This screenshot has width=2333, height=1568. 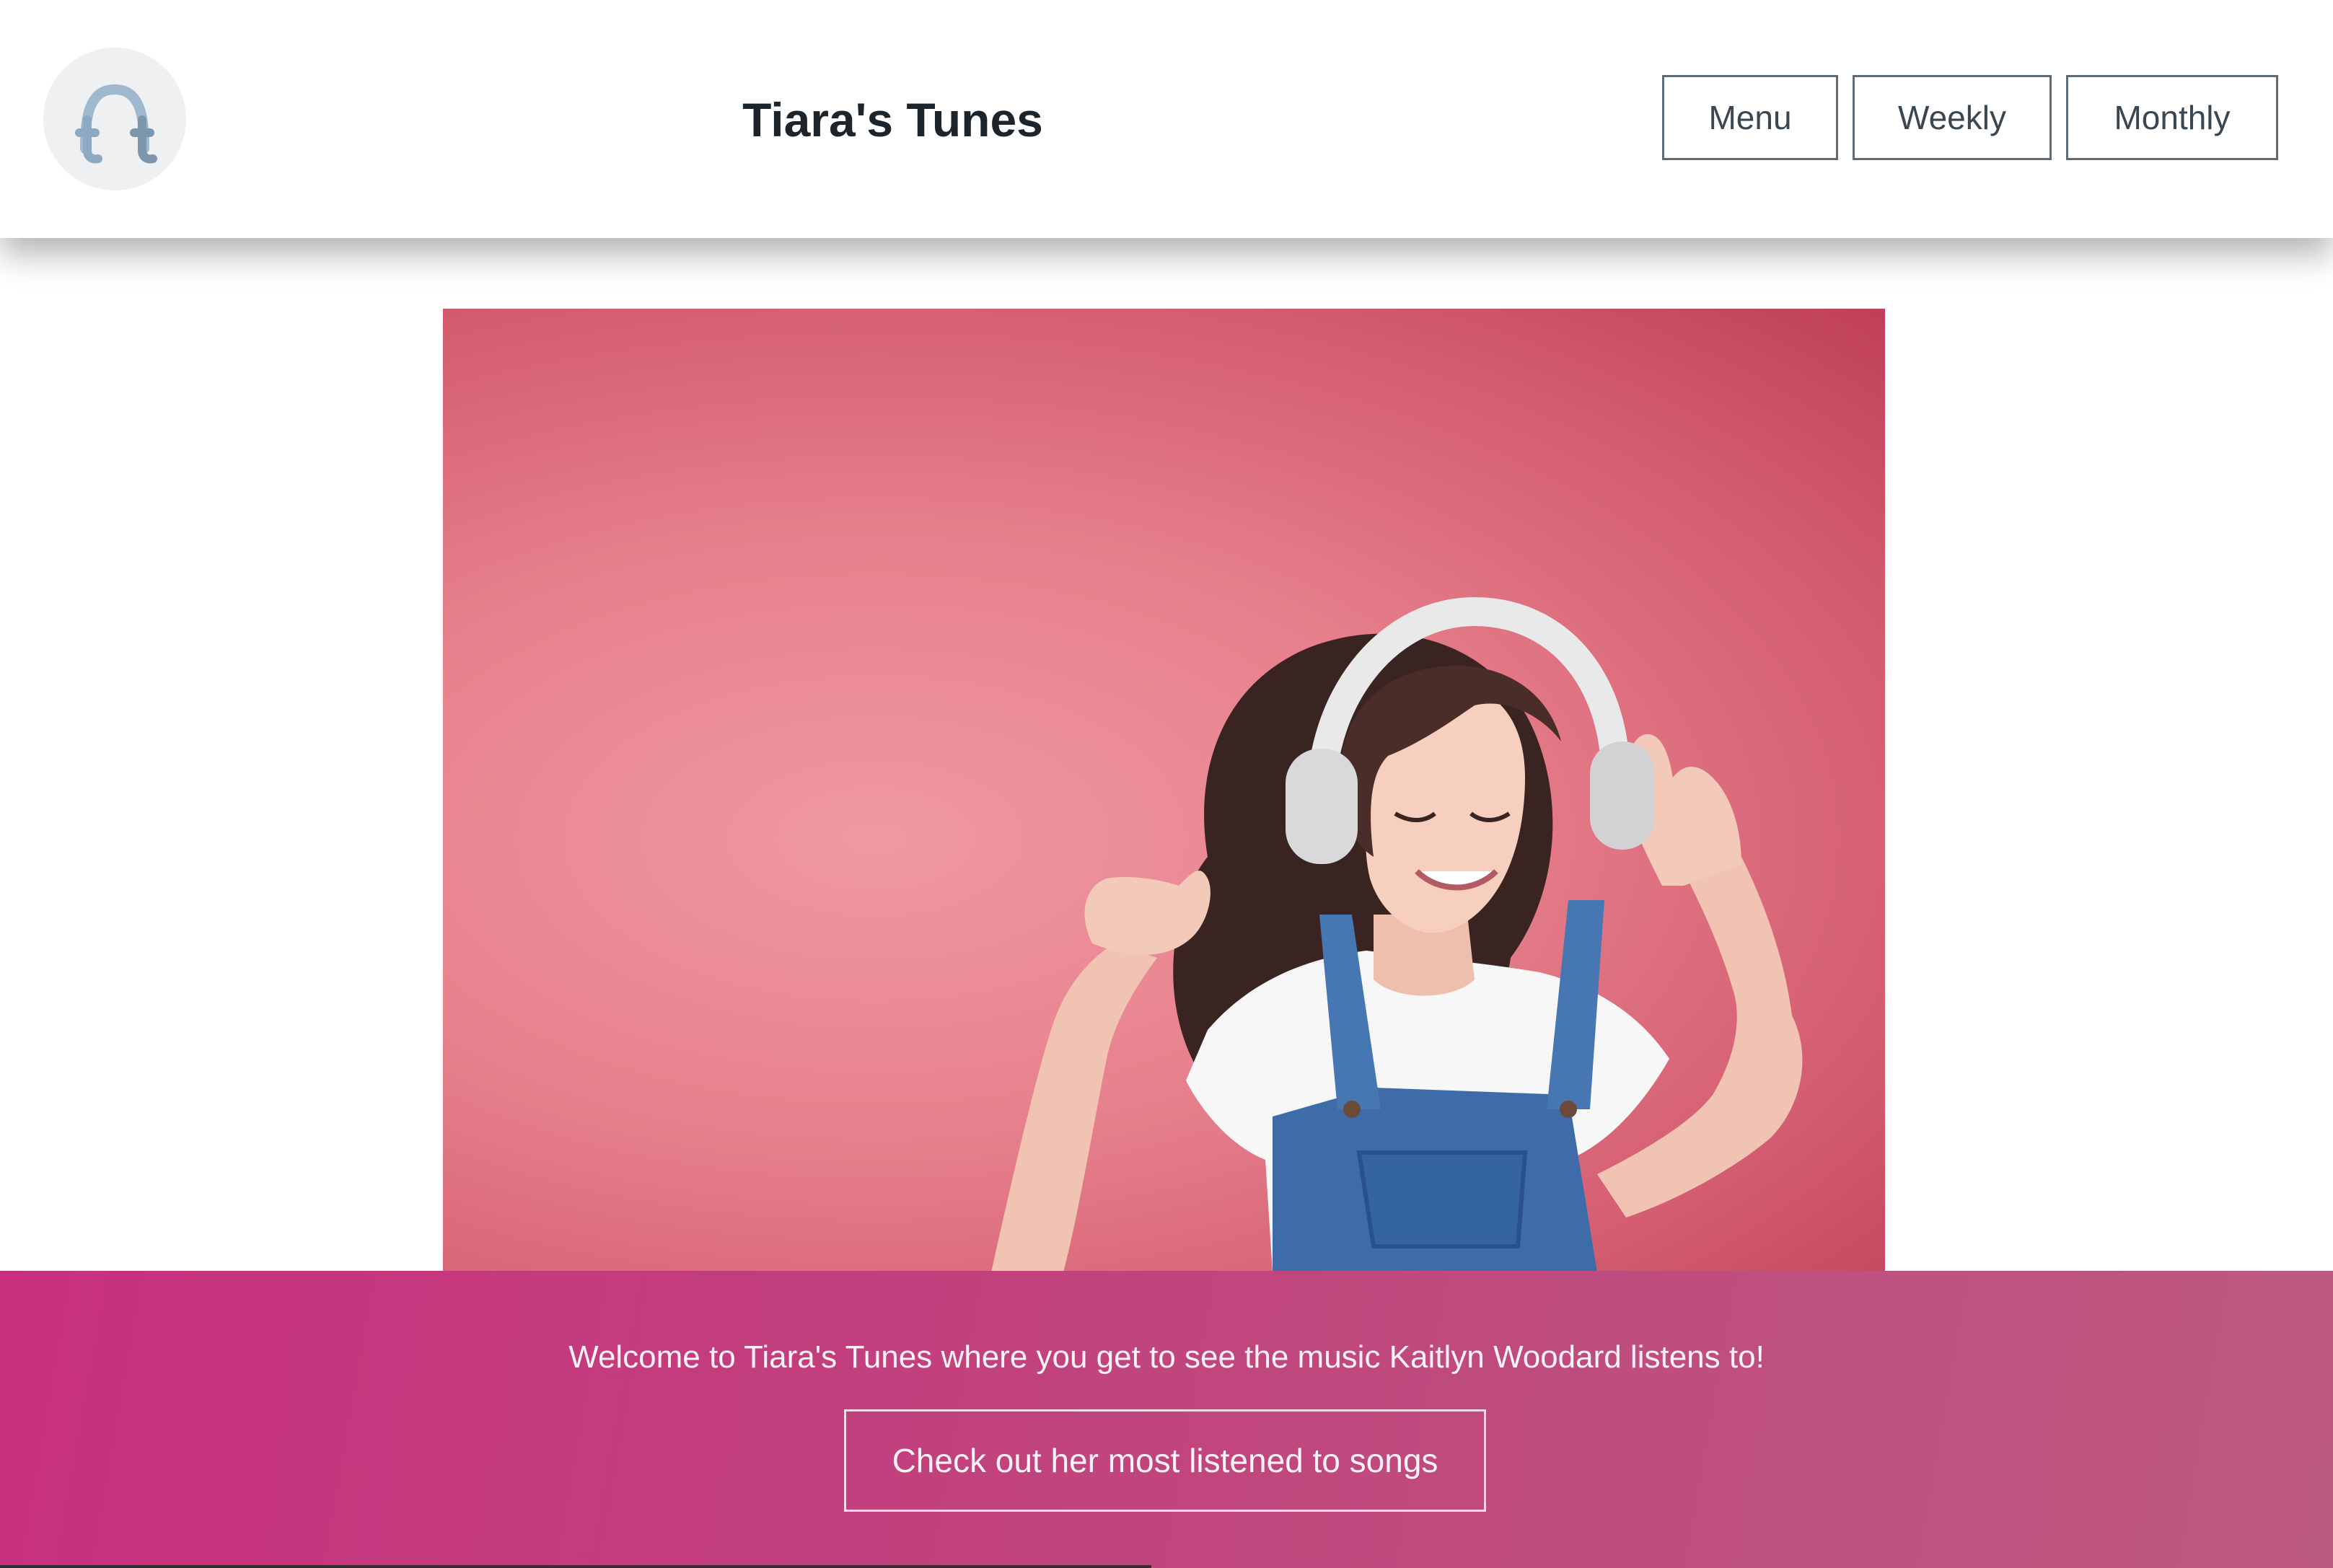 What do you see at coordinates (116, 124) in the screenshot?
I see `headphones-t-icon` at bounding box center [116, 124].